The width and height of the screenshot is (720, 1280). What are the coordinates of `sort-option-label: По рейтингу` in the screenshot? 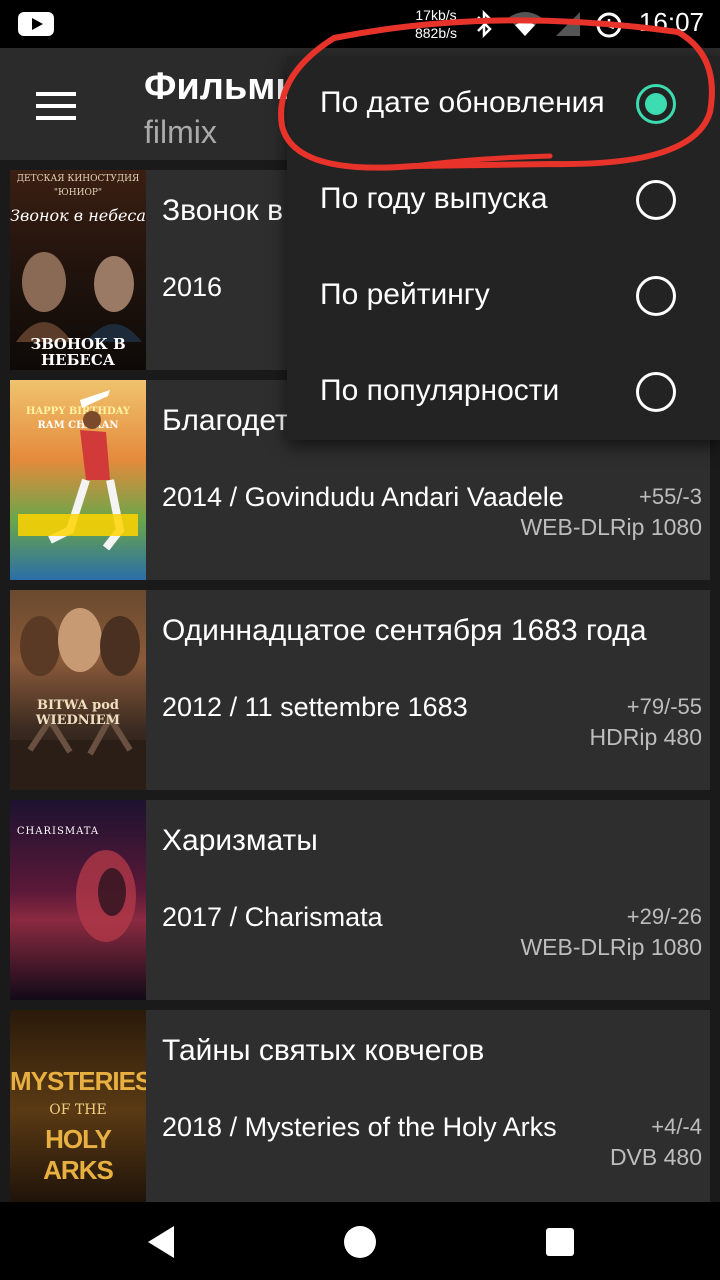 It's located at (405, 294).